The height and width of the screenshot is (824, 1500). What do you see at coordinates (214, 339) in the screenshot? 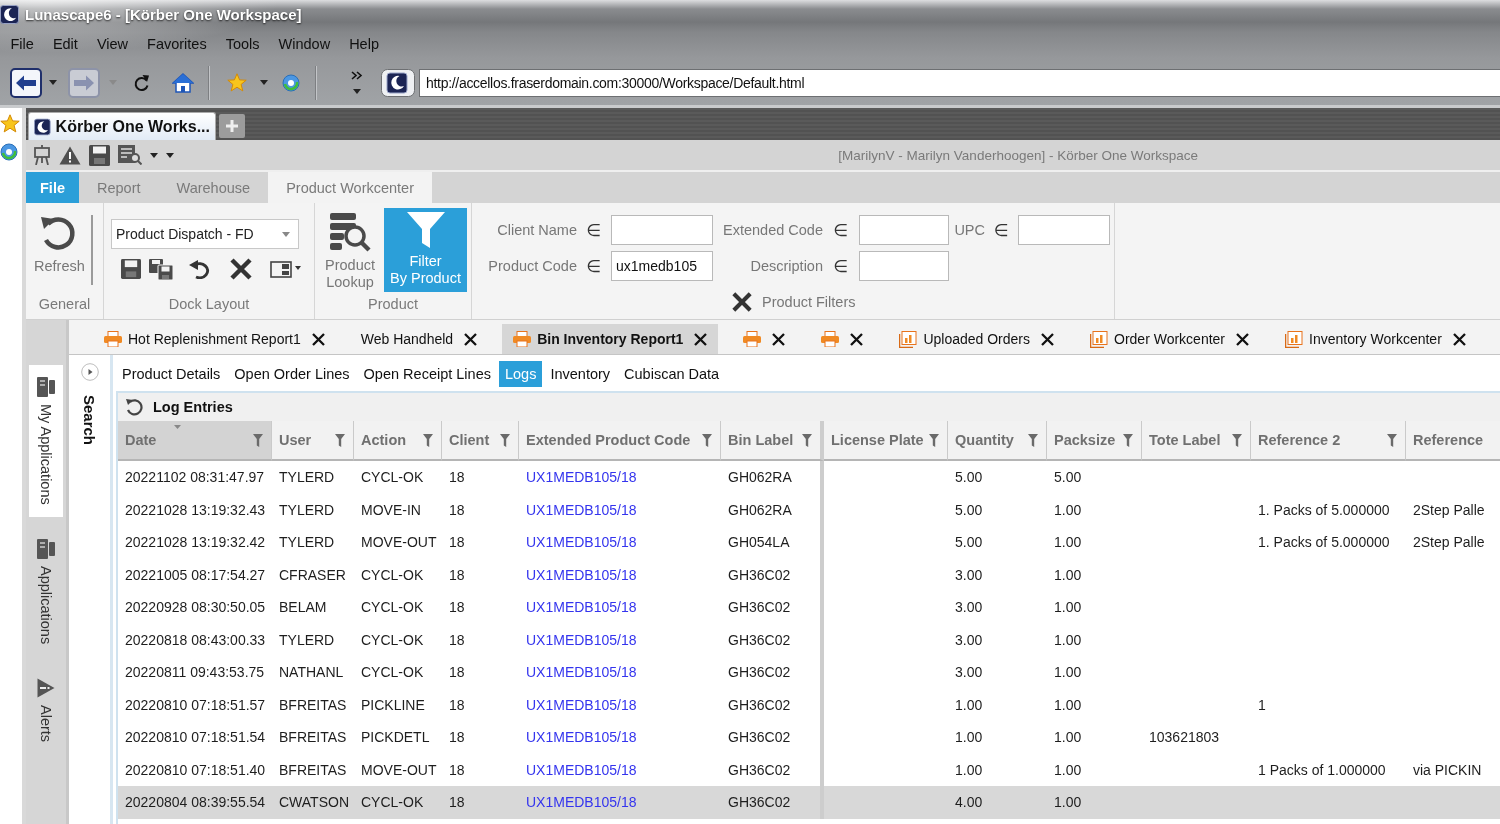
I see `document-tab: Hot Replenishment Report1` at bounding box center [214, 339].